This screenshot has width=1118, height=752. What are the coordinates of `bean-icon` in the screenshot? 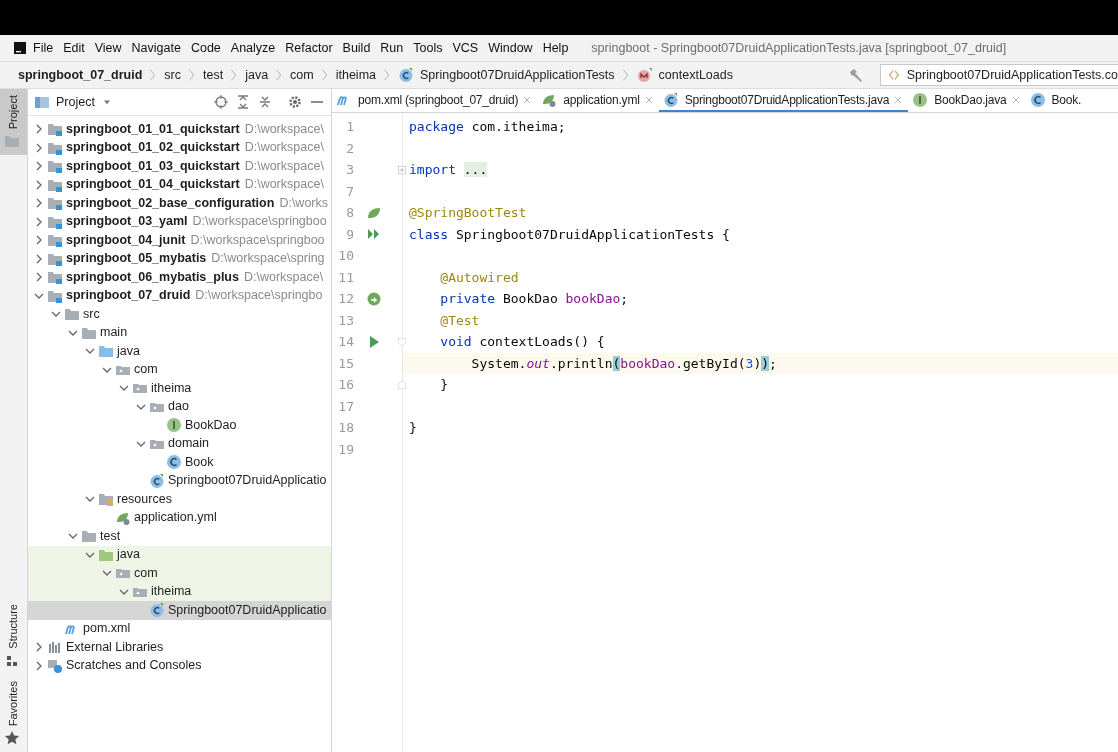 It's located at (374, 298).